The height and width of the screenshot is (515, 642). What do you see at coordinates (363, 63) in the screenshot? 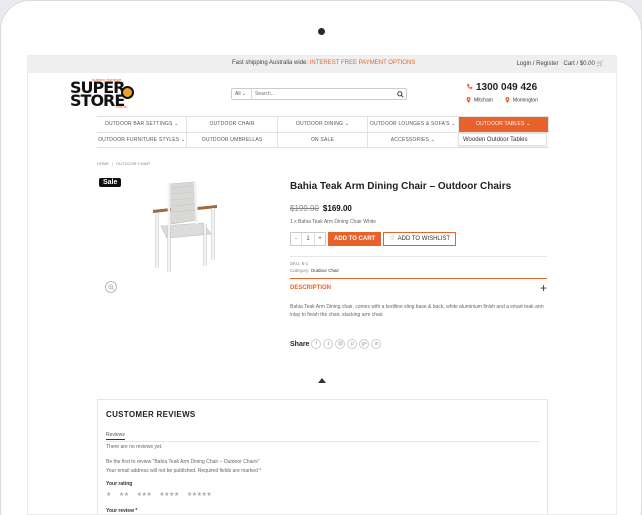
I see `payment-options-link: INTEREST FREE PAYMENT OPTIONS` at bounding box center [363, 63].